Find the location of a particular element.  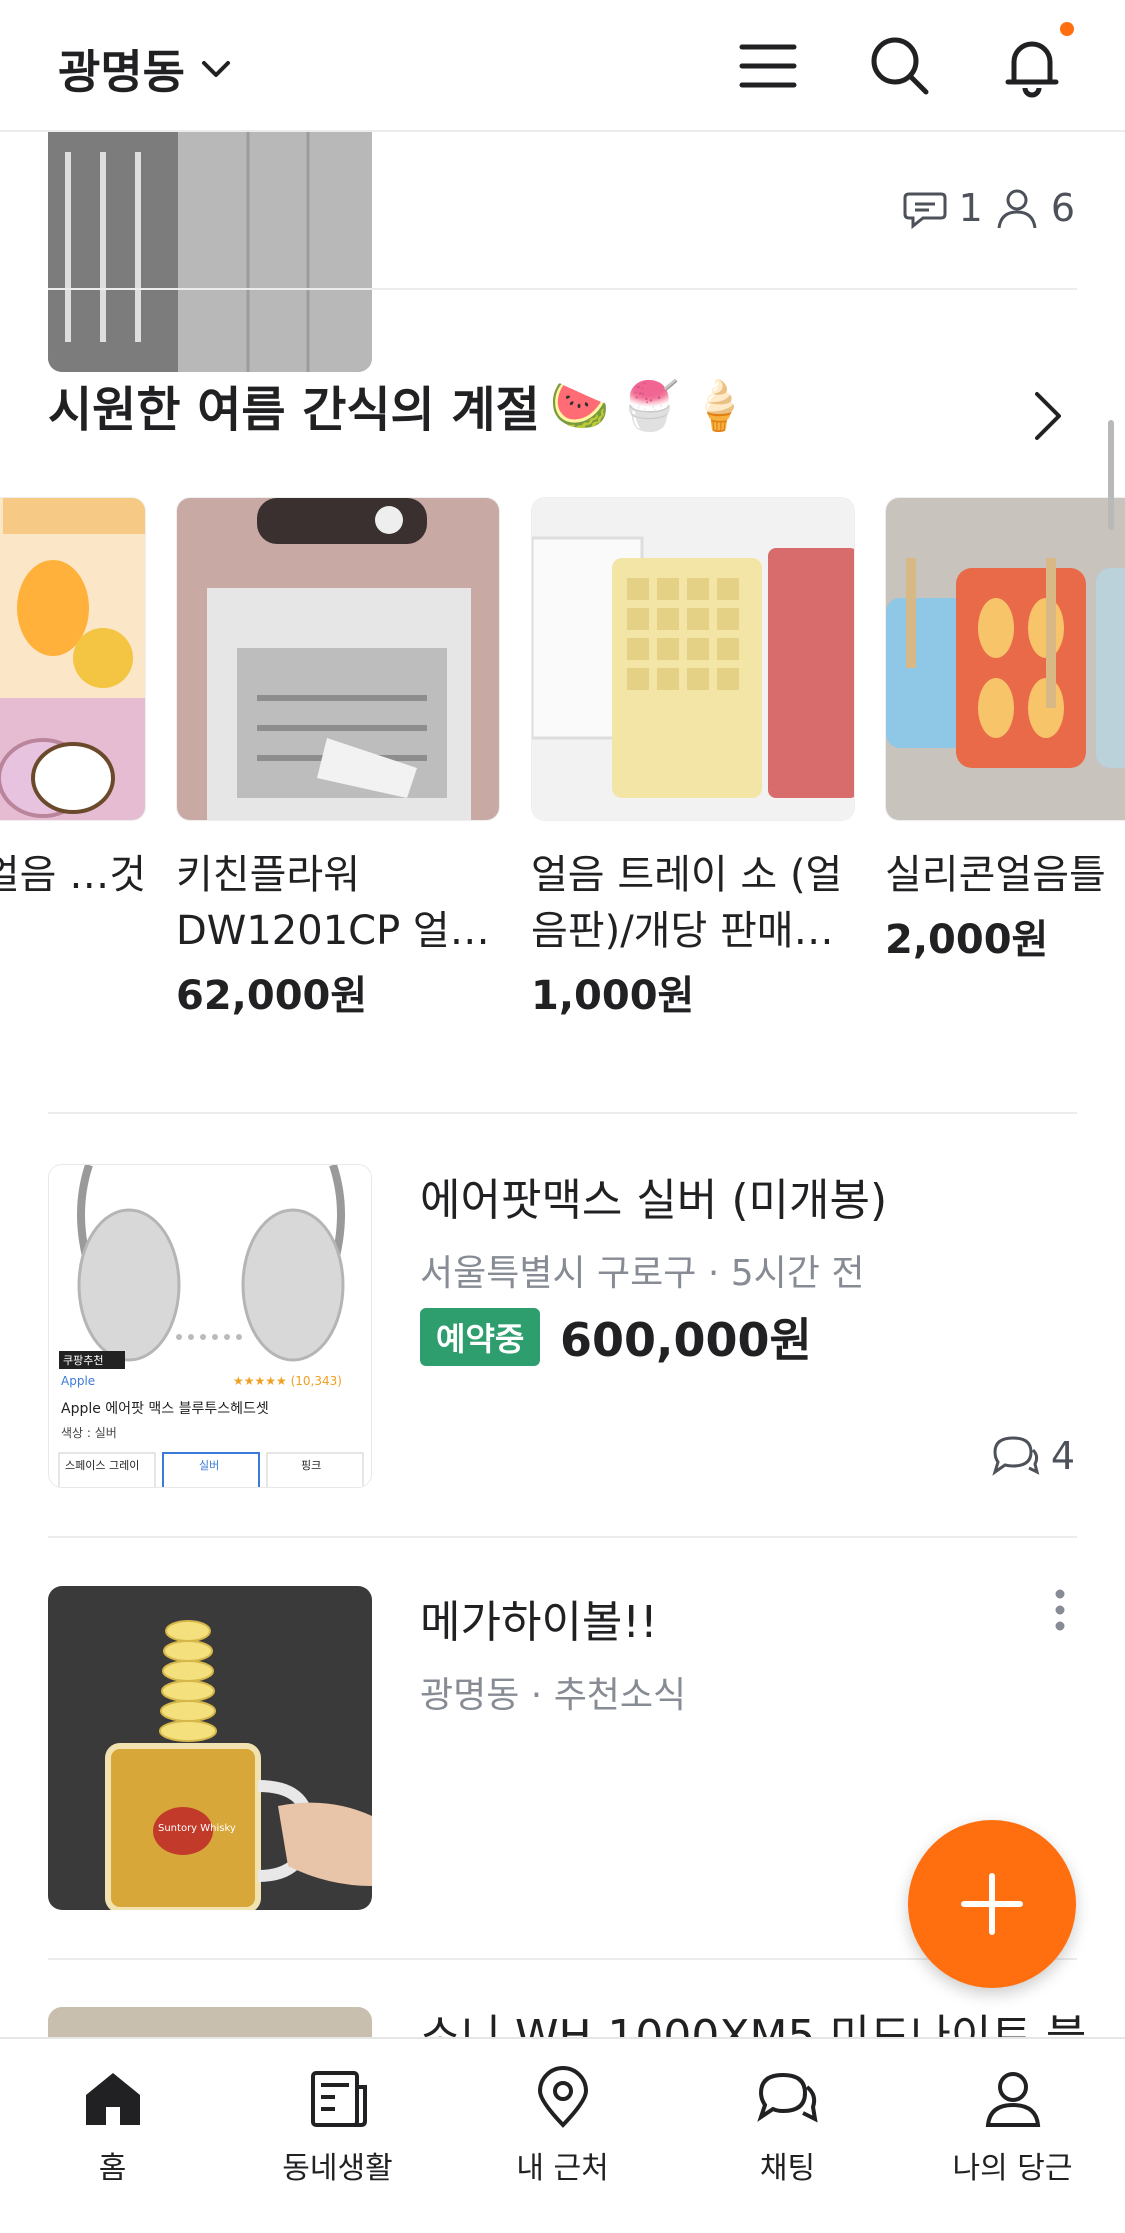

item-title: 에어팟맥스 실버 (미개봉) is located at coordinates (653, 1196).